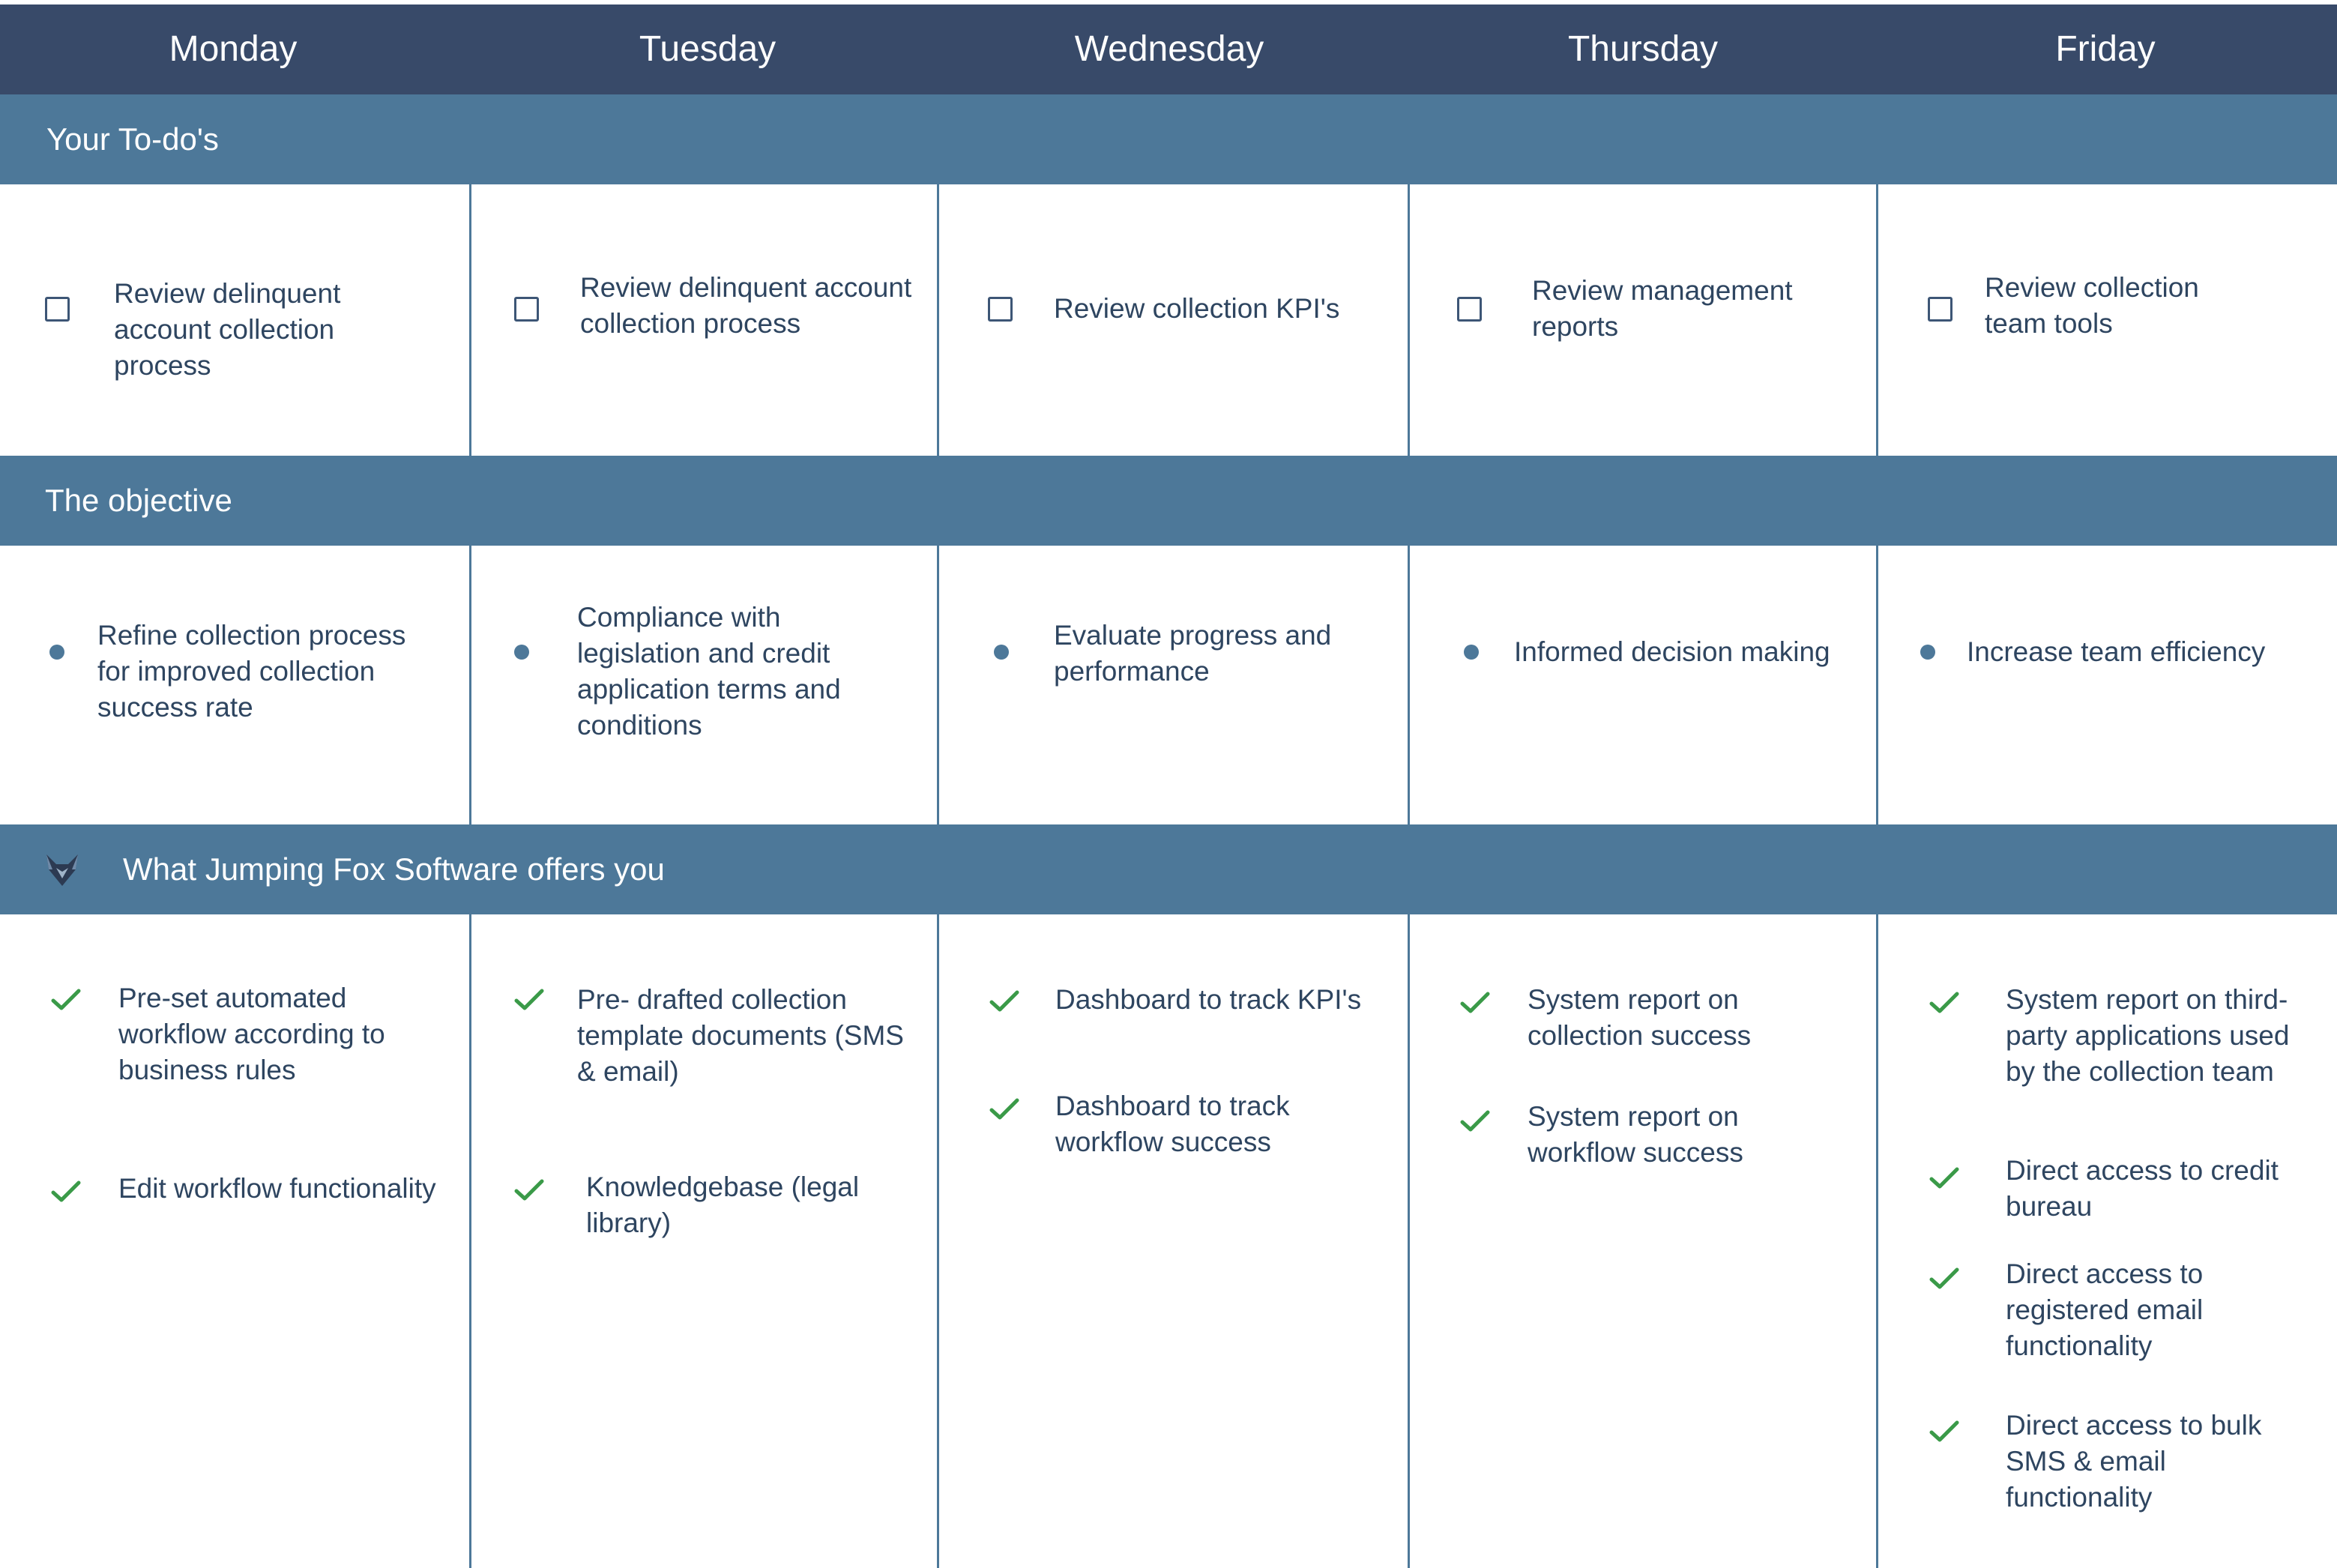 The image size is (2337, 1568). What do you see at coordinates (1172, 1124) in the screenshot?
I see `offer-item: Dashboard to track workflow success` at bounding box center [1172, 1124].